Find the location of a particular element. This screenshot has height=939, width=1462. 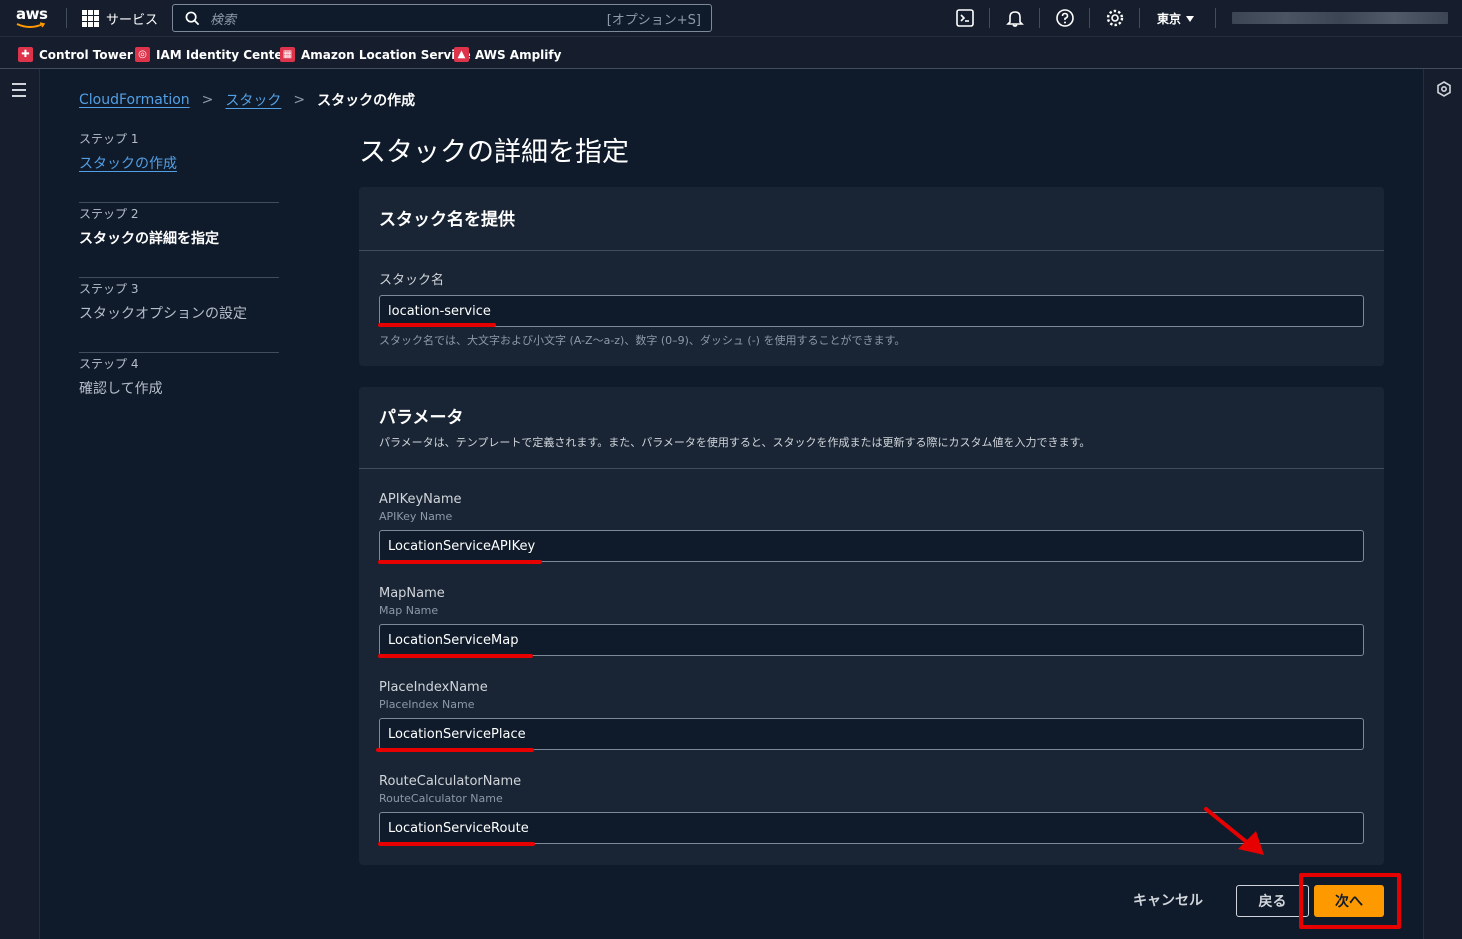

notifications-bell-icon is located at coordinates (1015, 18).